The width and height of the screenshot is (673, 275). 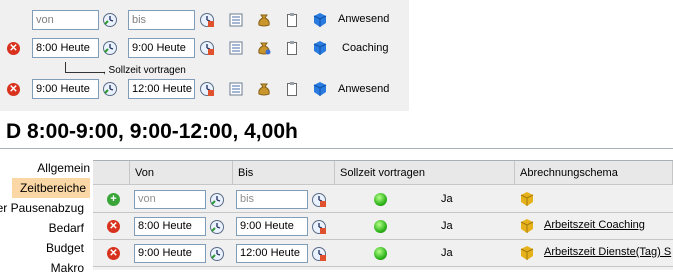 I want to click on add-row-button: +, so click(x=113, y=199).